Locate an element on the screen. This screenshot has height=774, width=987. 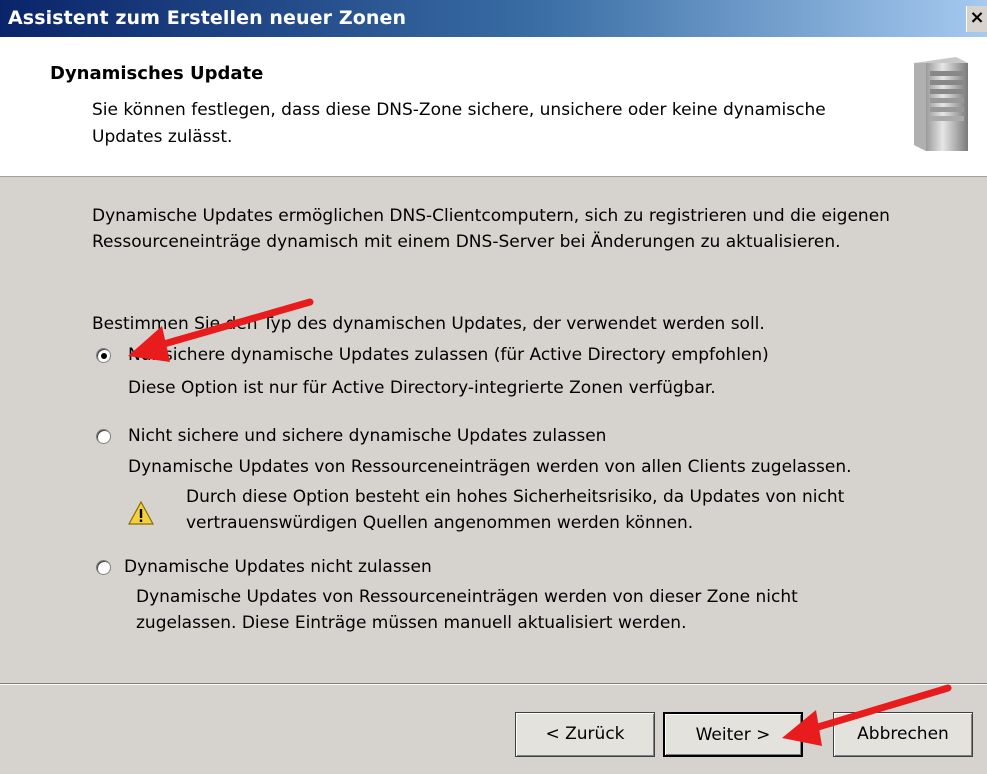
annotation-arrow-next-icon is located at coordinates (867, 715).